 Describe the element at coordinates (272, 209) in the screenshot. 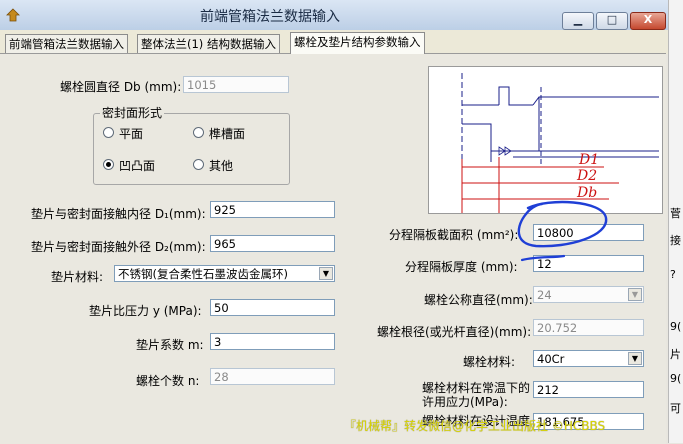

I see `gasket-inner-diameter-input: 925` at that location.